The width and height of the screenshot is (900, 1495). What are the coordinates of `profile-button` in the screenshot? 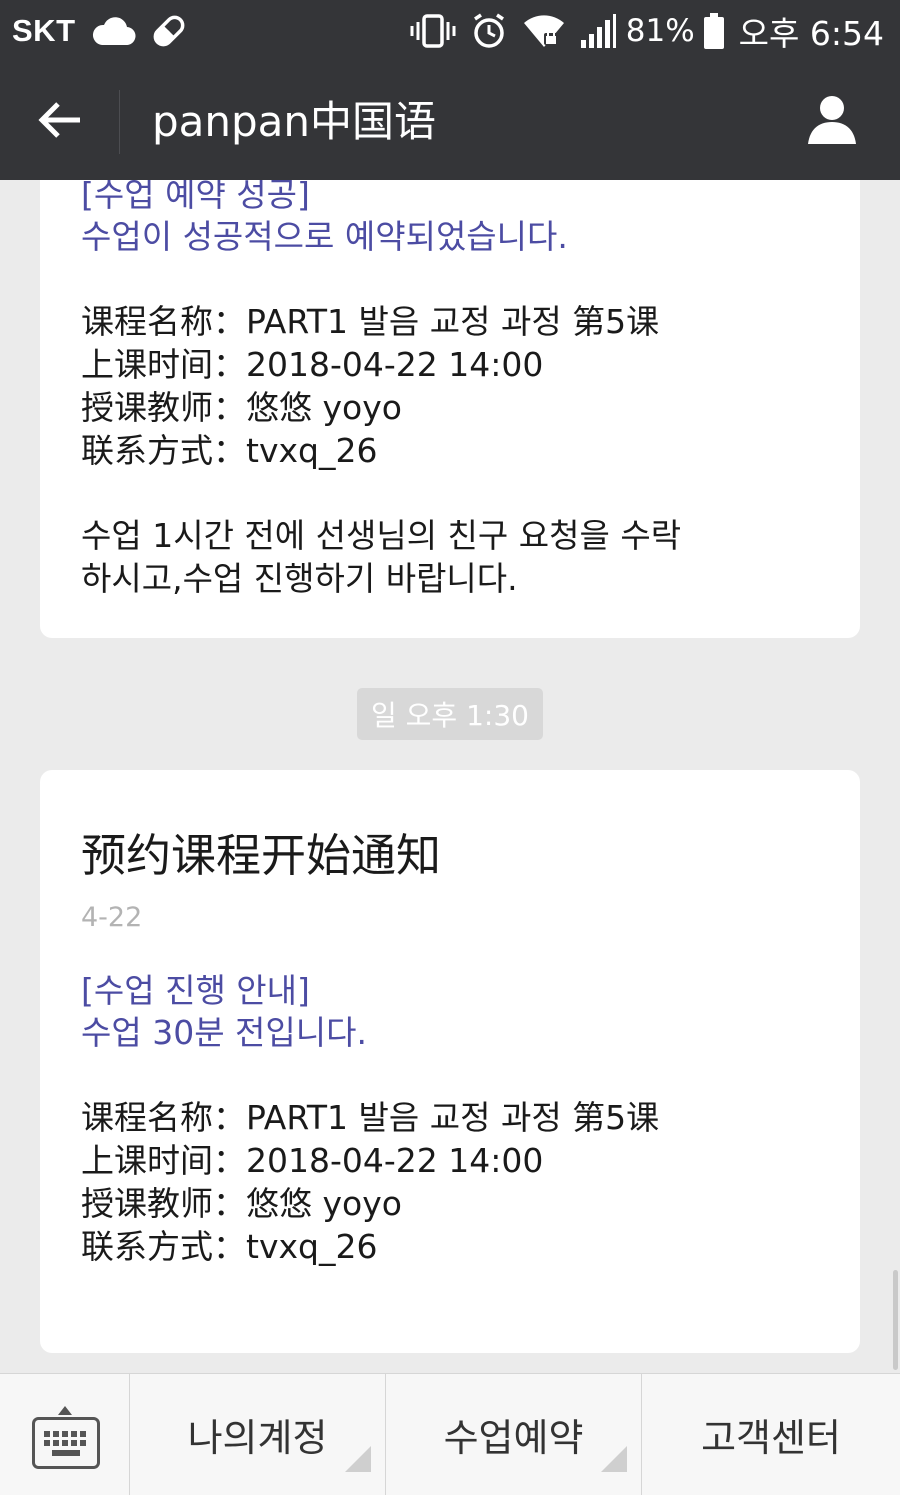 It's located at (832, 122).